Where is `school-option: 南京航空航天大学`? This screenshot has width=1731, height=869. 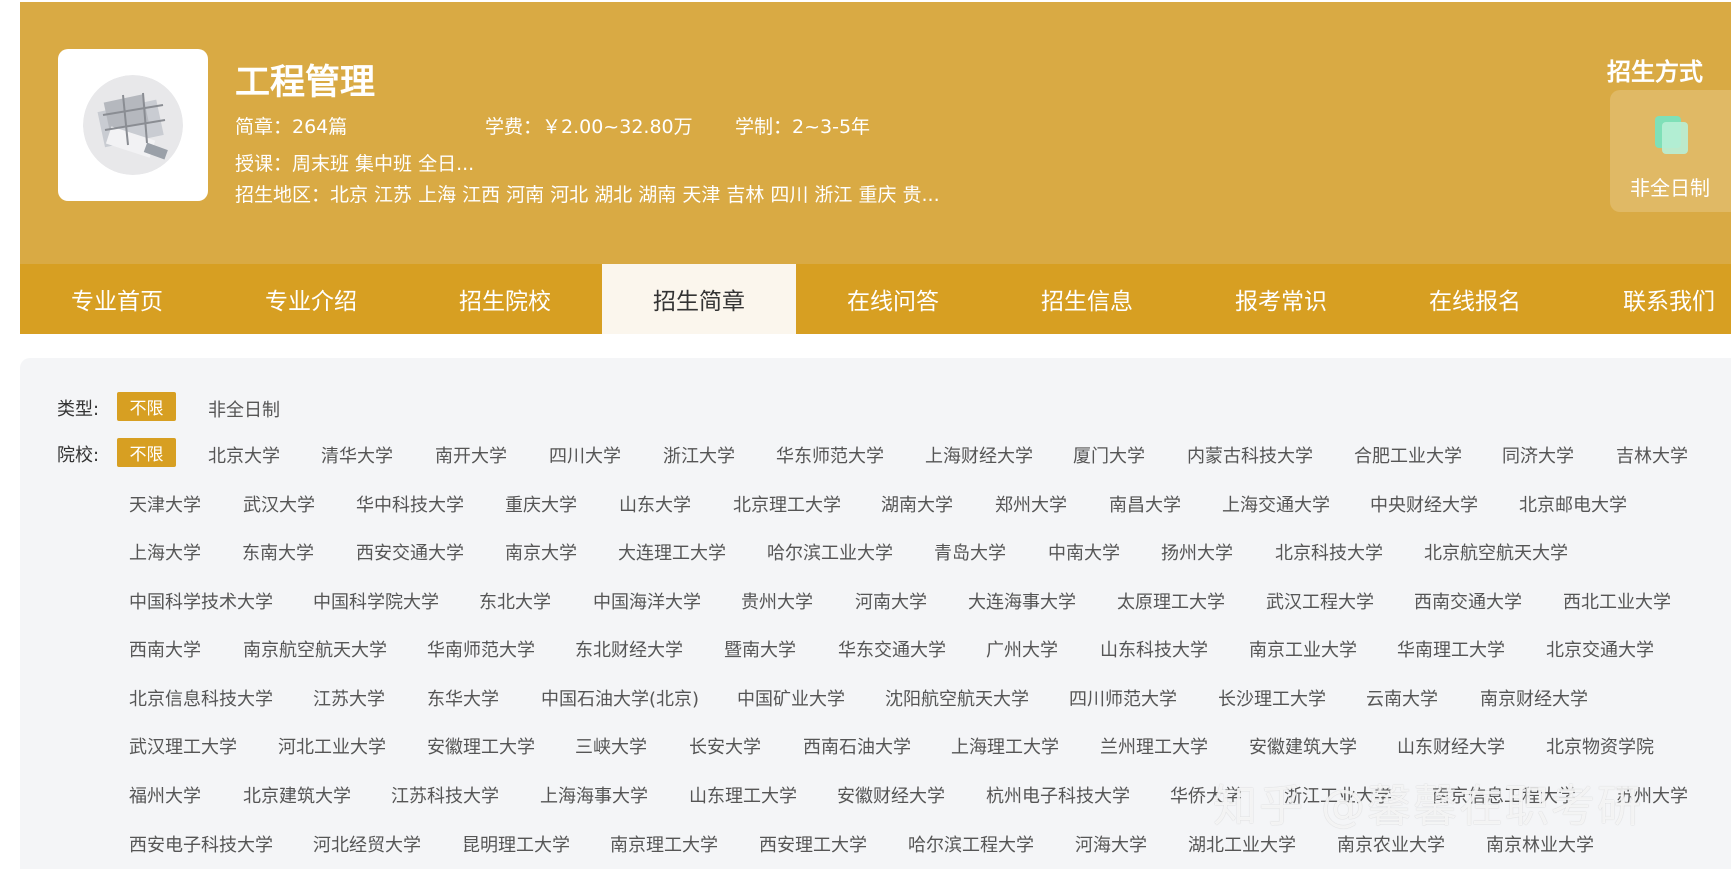
school-option: 南京航空航天大学 is located at coordinates (315, 649).